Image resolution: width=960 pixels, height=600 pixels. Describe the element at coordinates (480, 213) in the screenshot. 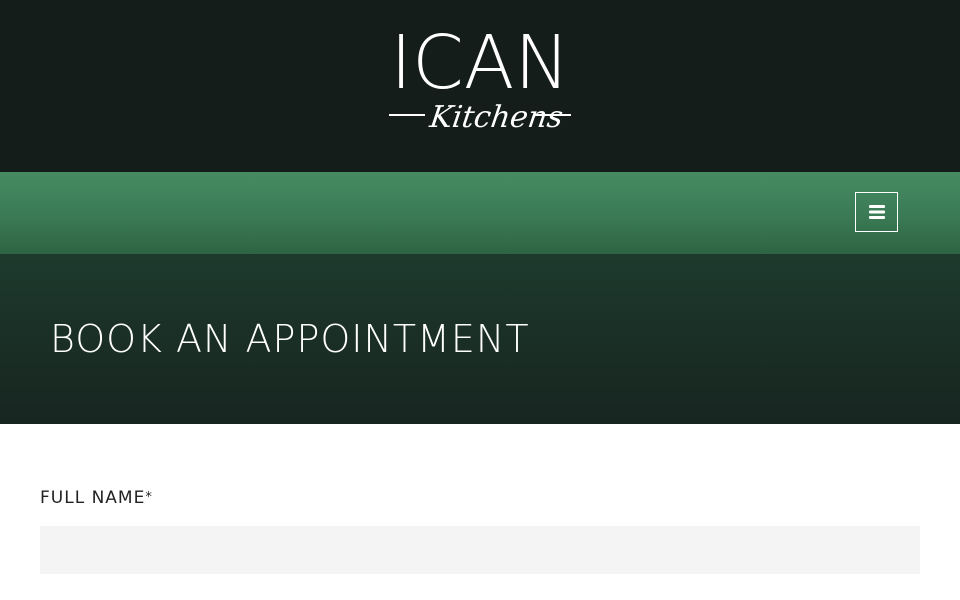

I see `nav-bar` at that location.